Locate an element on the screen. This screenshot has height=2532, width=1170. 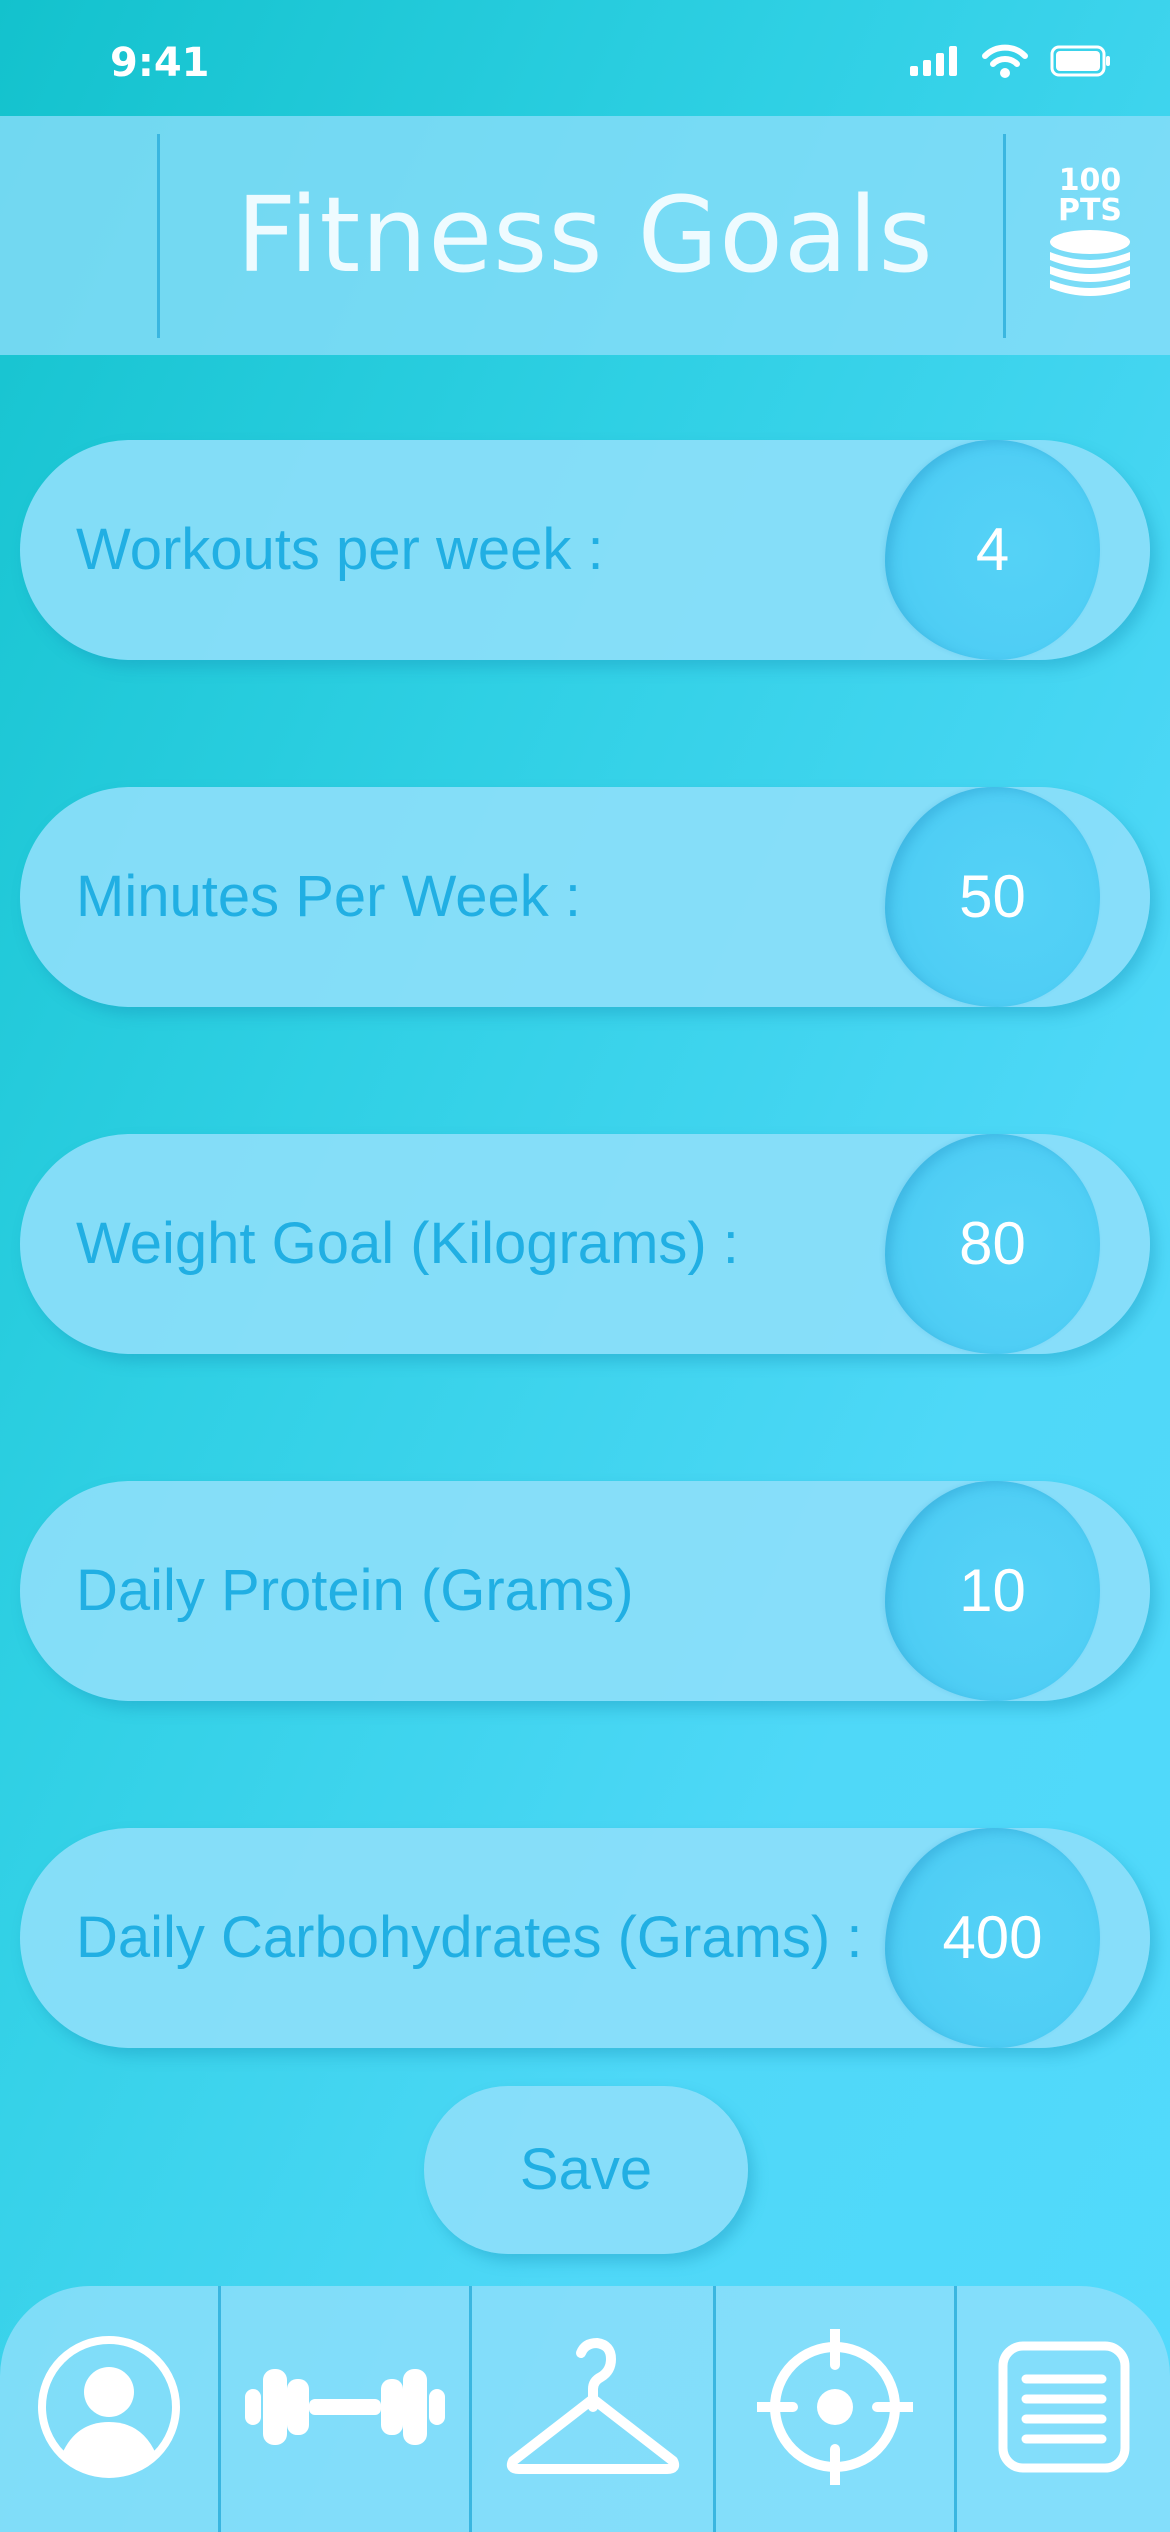
nav-item-goals is located at coordinates (835, 2409).